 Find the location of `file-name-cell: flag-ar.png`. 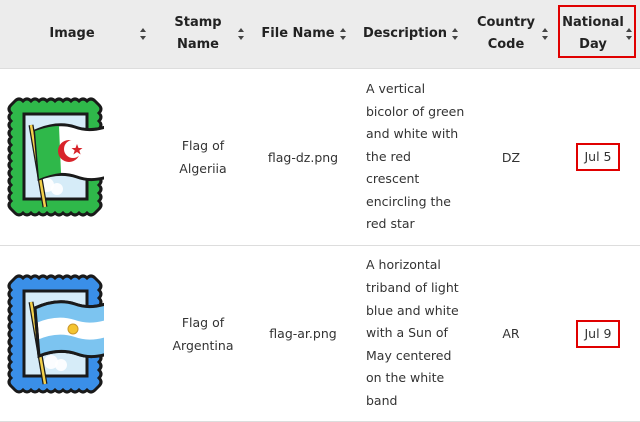

file-name-cell: flag-ar.png is located at coordinates (303, 333).